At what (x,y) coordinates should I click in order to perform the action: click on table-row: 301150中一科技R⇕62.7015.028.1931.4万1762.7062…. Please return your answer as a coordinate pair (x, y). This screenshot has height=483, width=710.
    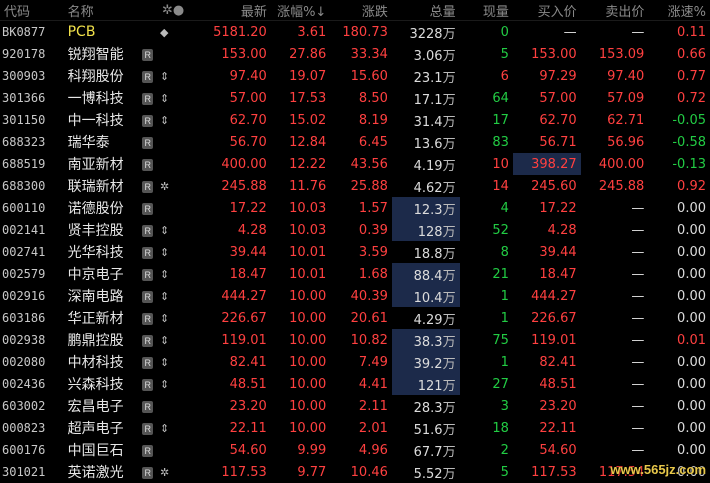
    Looking at the image, I should click on (355, 120).